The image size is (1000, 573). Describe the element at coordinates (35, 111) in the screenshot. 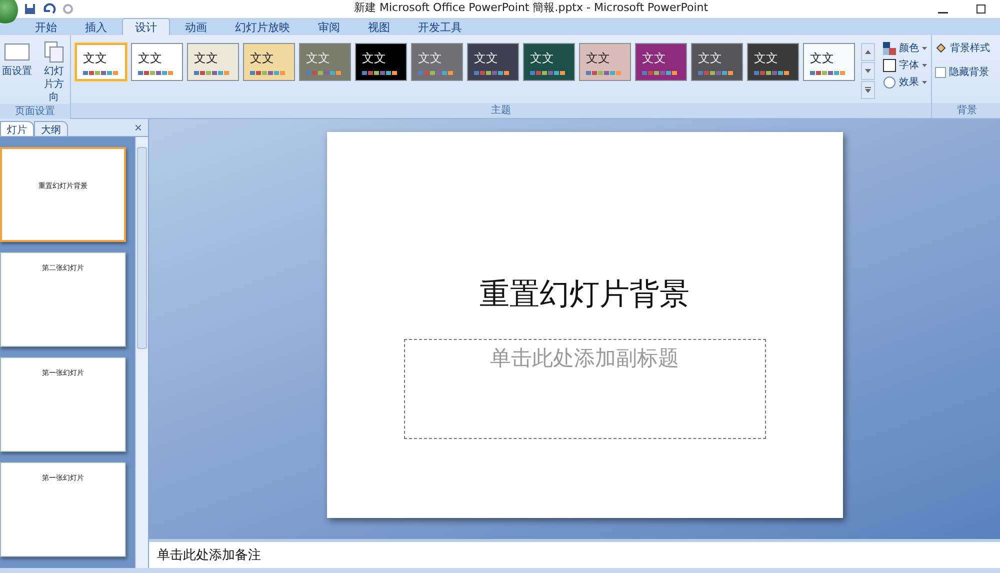

I see `group-label: 页面设置` at that location.